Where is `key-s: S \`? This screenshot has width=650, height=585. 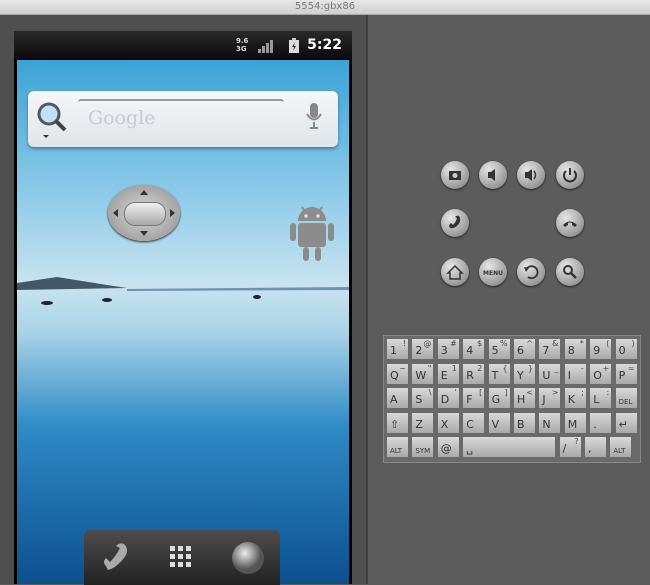
key-s: S \ is located at coordinates (423, 398).